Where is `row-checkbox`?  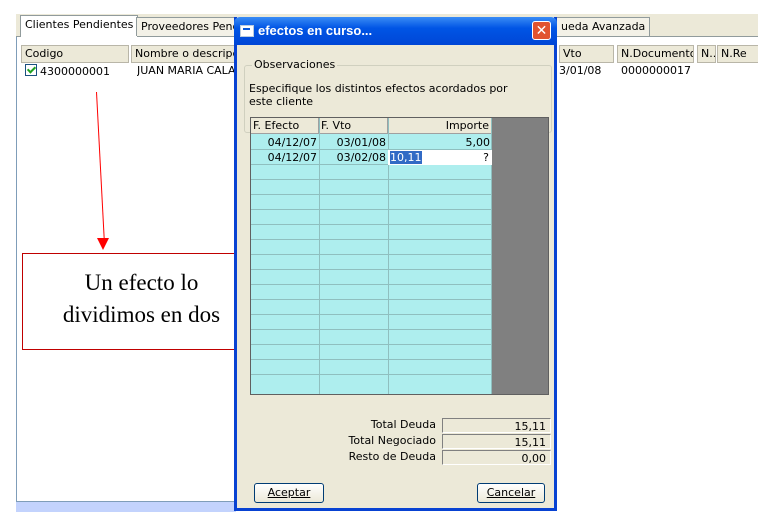
row-checkbox is located at coordinates (31, 70).